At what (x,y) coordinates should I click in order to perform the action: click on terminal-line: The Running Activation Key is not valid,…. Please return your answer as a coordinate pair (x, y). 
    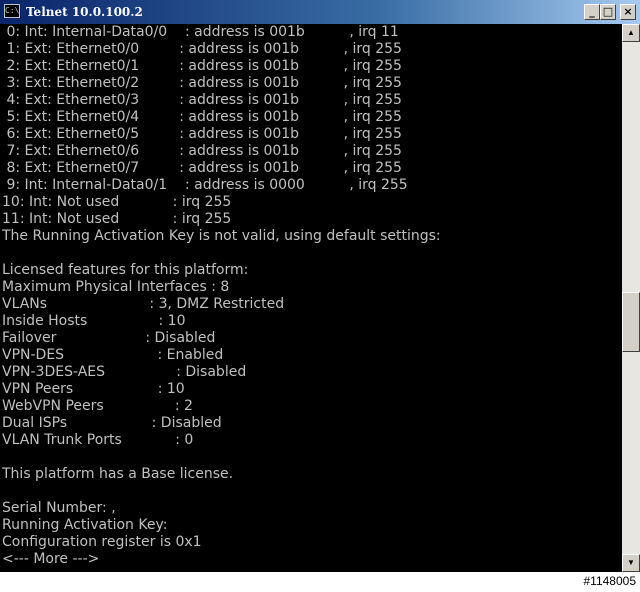
    Looking at the image, I should click on (221, 236).